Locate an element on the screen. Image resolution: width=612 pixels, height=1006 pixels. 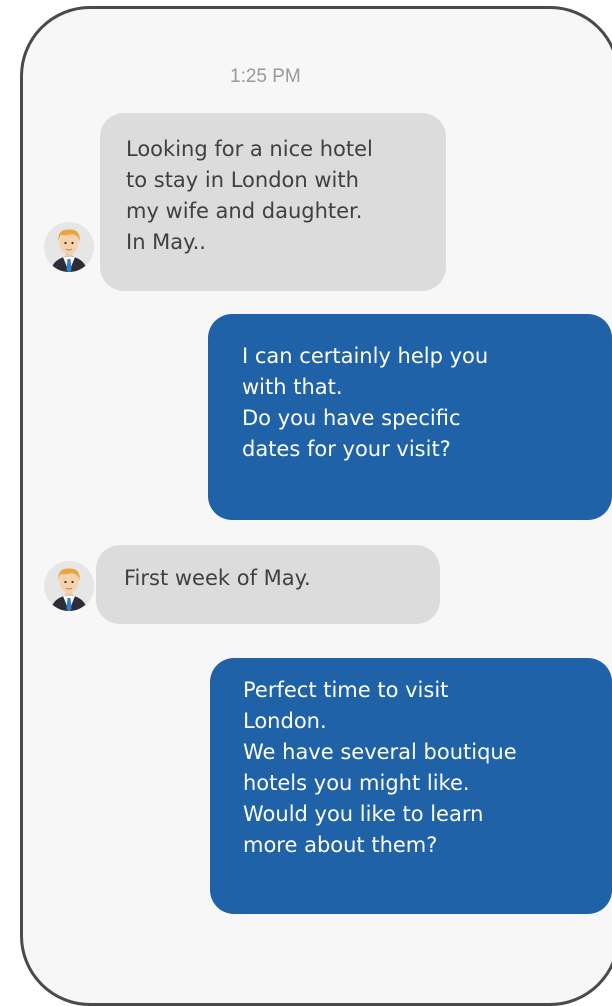
message-timestamp: 1:25 PM is located at coordinates (265, 76).